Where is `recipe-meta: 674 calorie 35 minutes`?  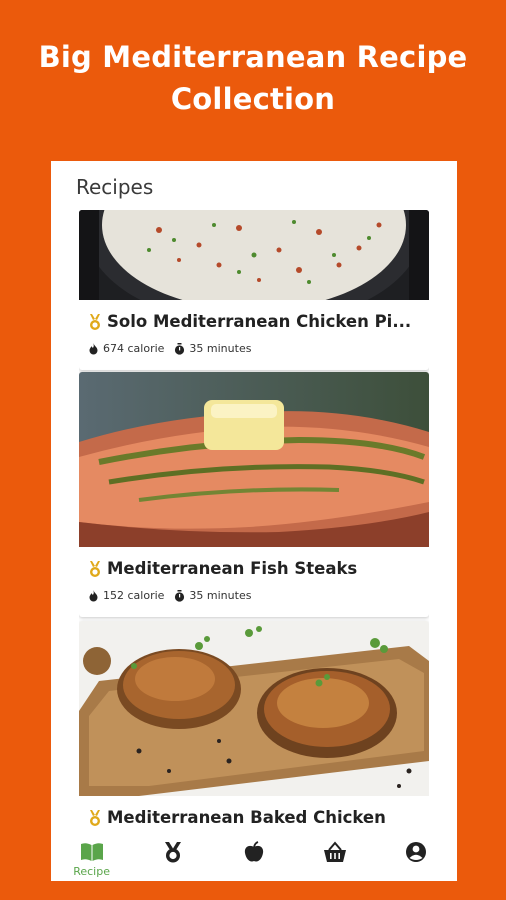
recipe-meta: 674 calorie 35 minutes is located at coordinates (169, 348).